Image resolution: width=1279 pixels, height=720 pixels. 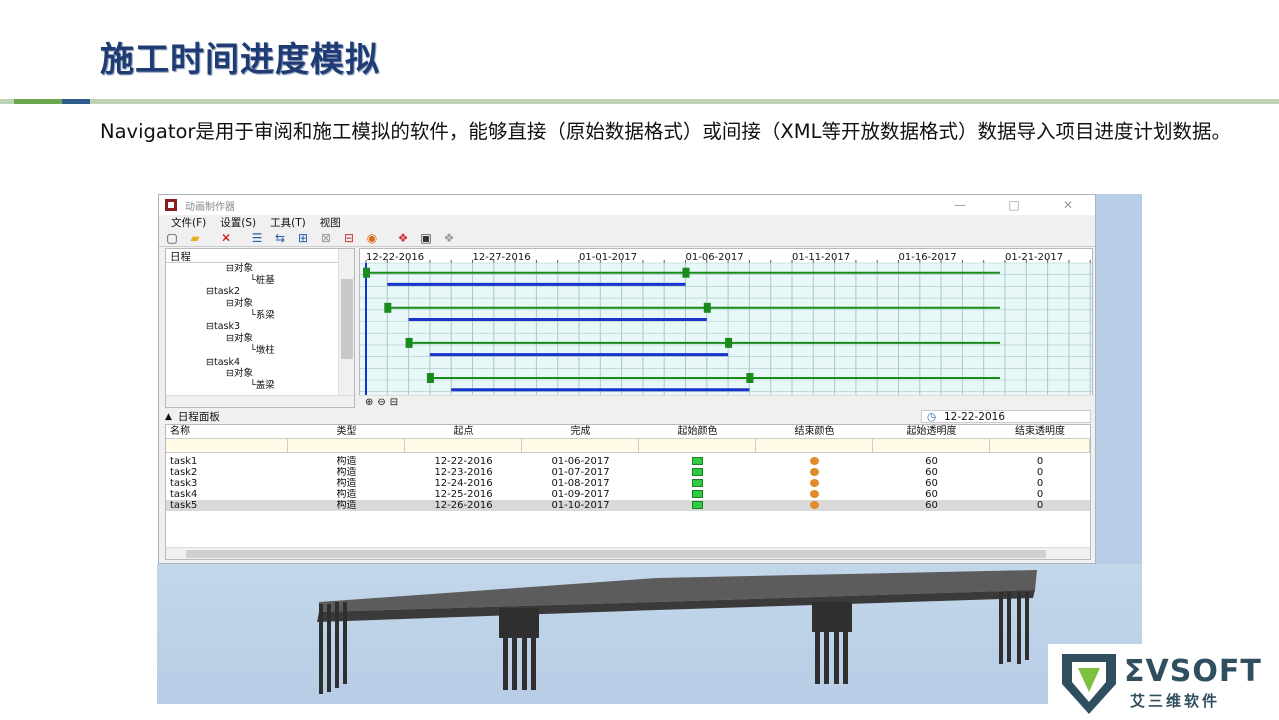 What do you see at coordinates (707, 307) in the screenshot?
I see `task-end-marker` at bounding box center [707, 307].